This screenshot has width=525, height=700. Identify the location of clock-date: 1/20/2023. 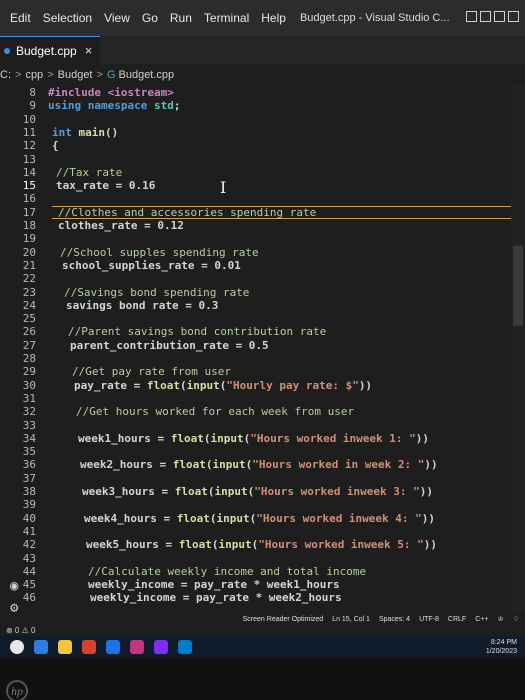
(501, 651).